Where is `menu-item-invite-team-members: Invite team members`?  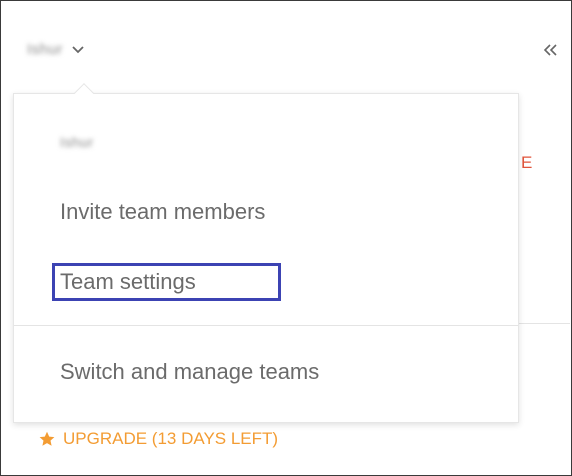 menu-item-invite-team-members: Invite team members is located at coordinates (162, 212).